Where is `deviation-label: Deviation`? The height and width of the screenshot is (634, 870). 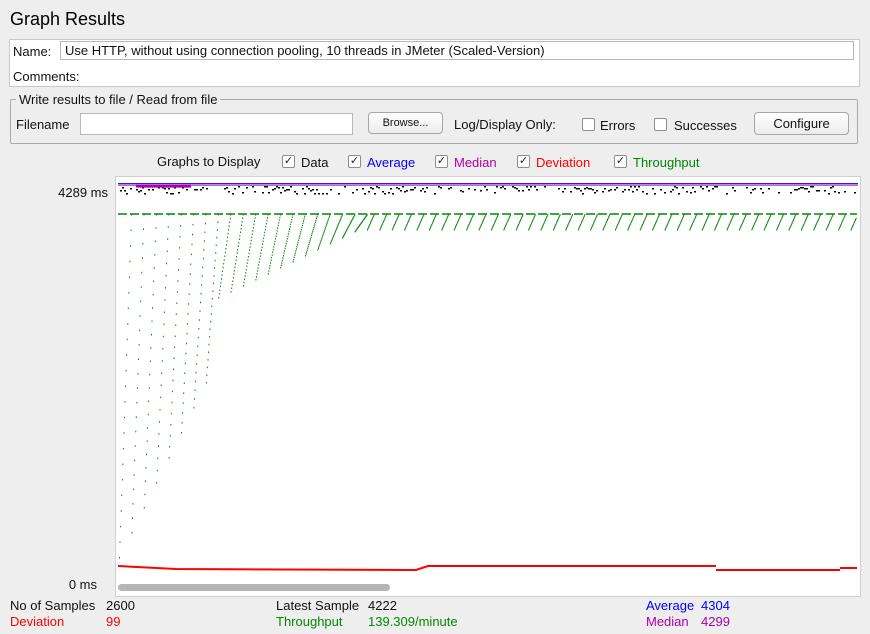 deviation-label: Deviation is located at coordinates (37, 621).